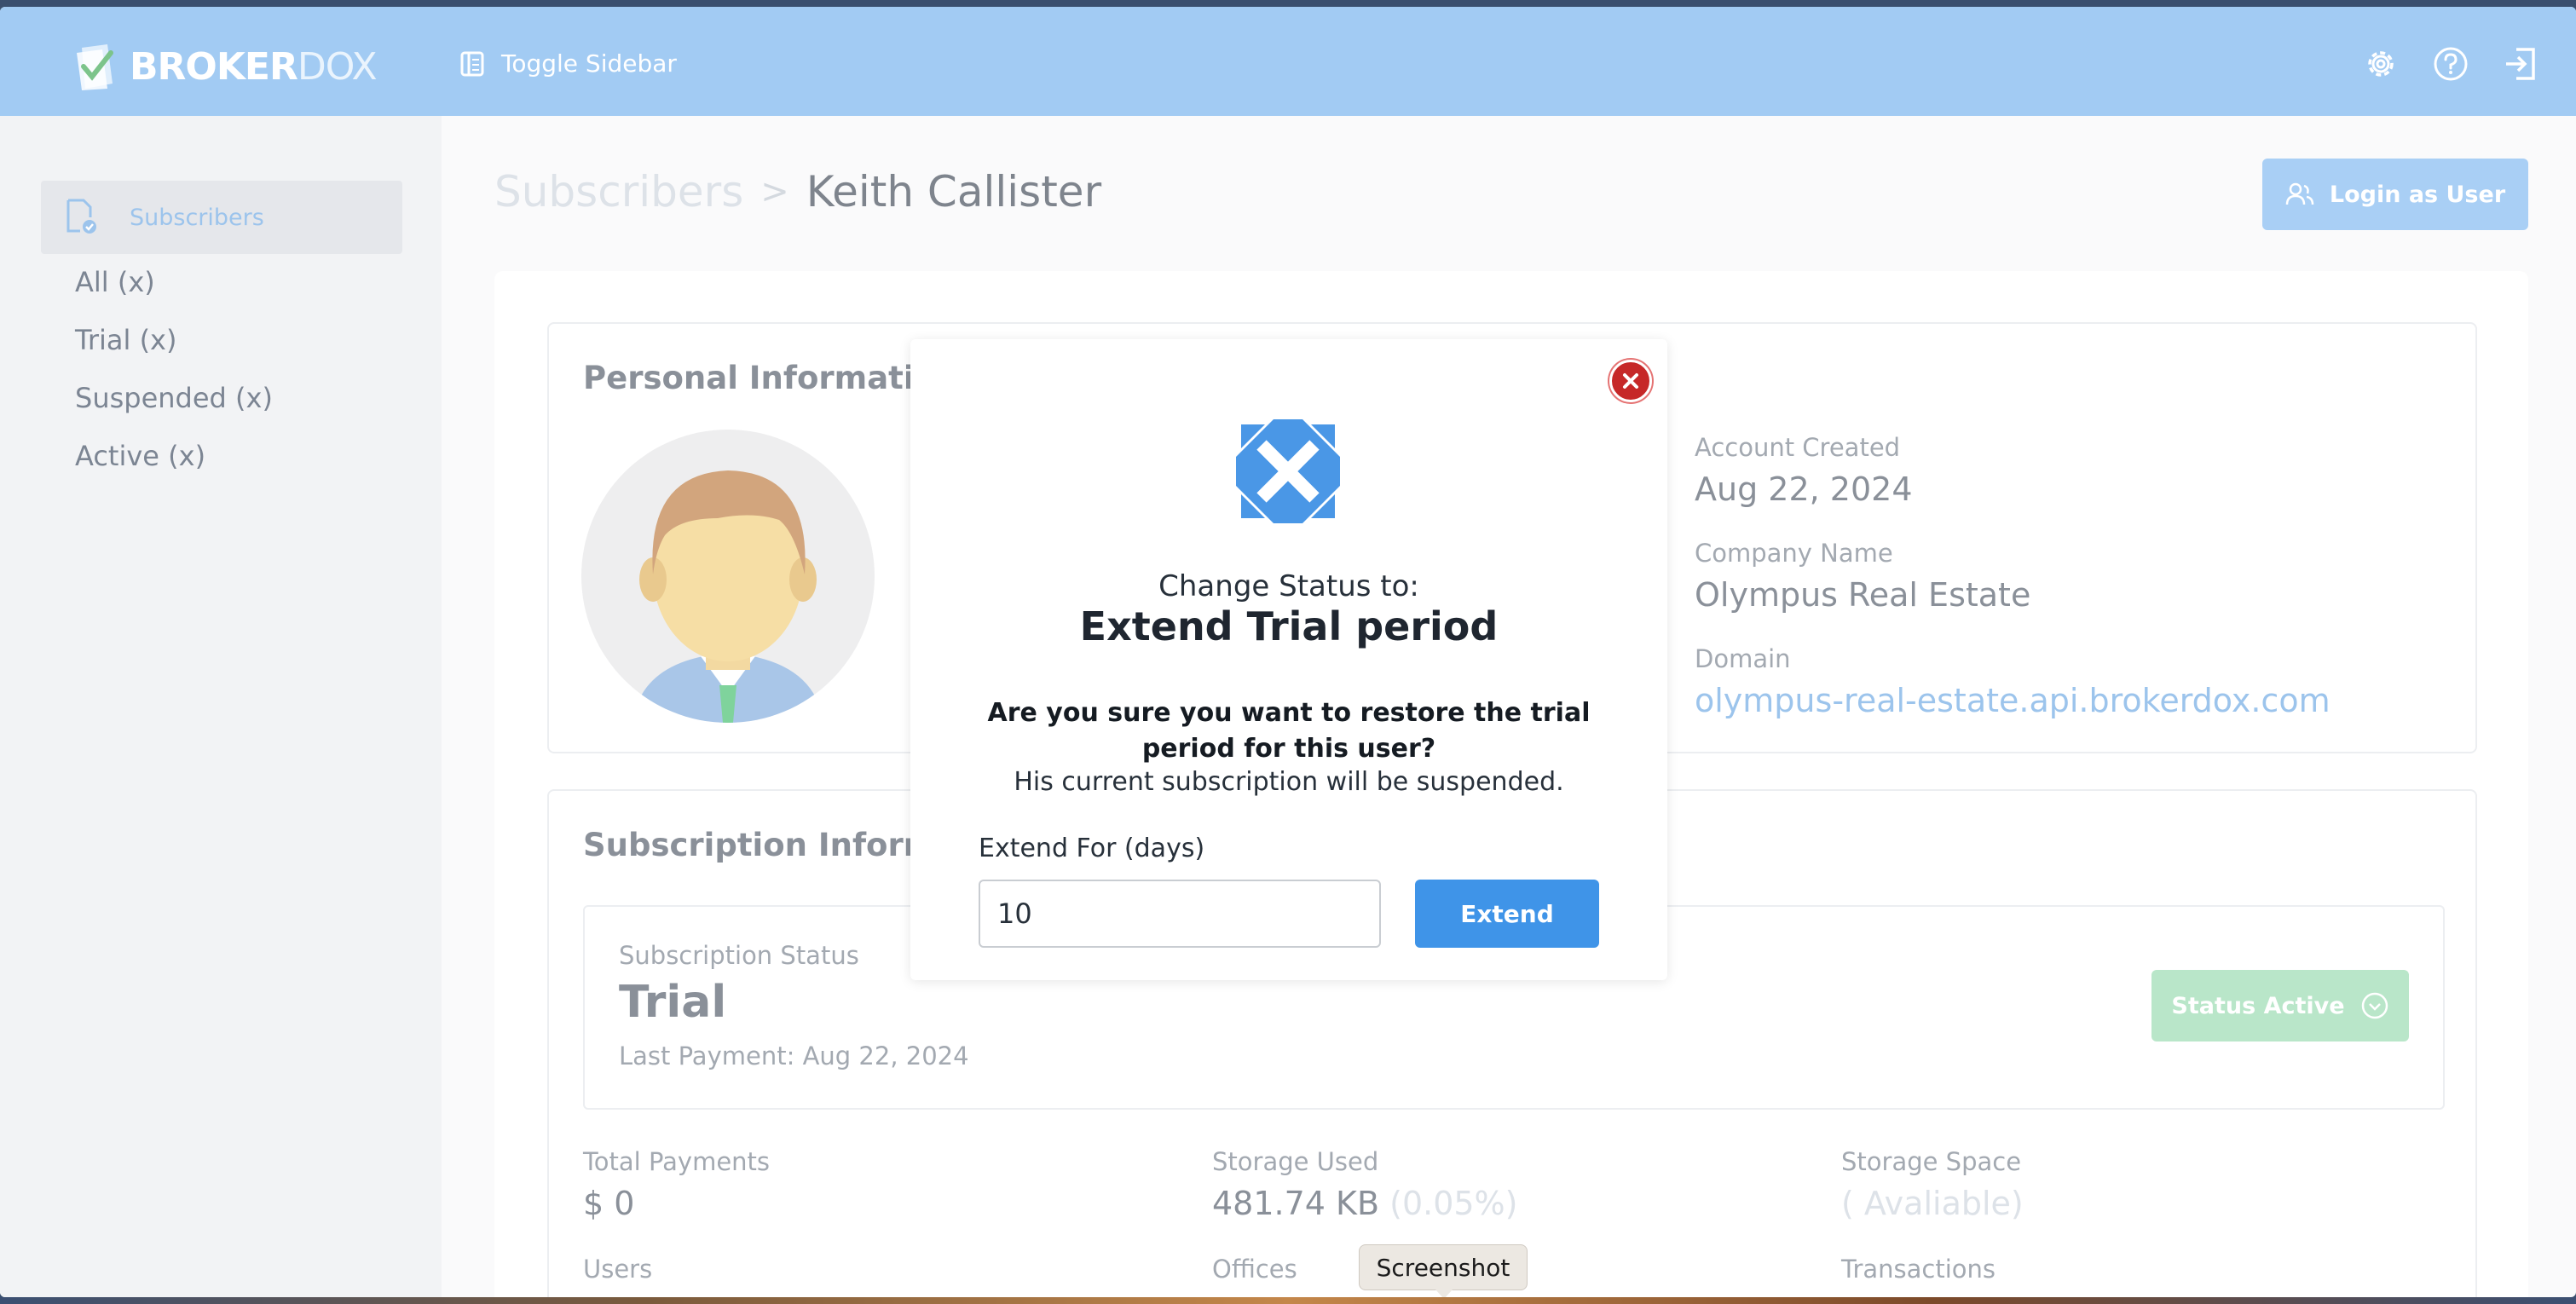 The image size is (2576, 1304). What do you see at coordinates (618, 191) in the screenshot?
I see `breadcrumb-parent: Subscribers` at bounding box center [618, 191].